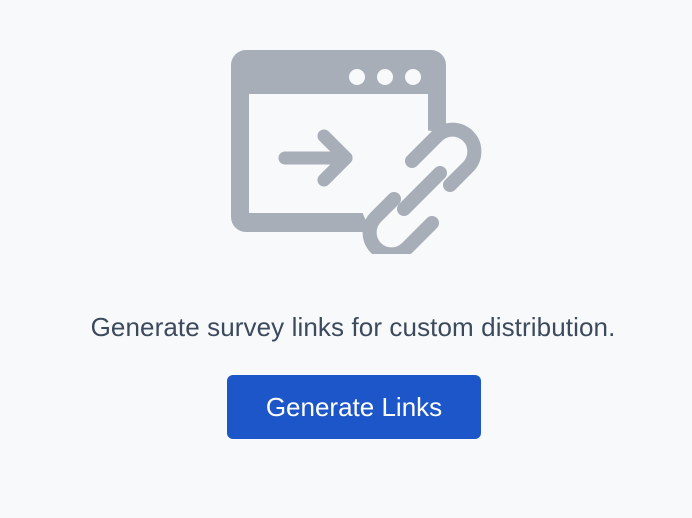 This screenshot has width=692, height=518. Describe the element at coordinates (422, 188) in the screenshot. I see `link-icon` at that location.